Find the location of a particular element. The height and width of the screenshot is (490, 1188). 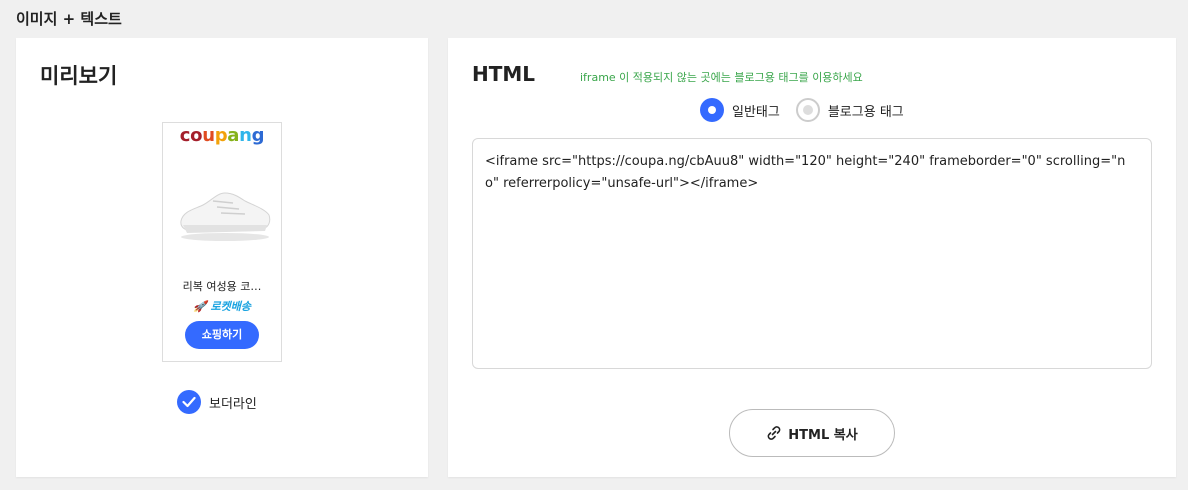

radio-normal-label: 일반태그 is located at coordinates (756, 112).